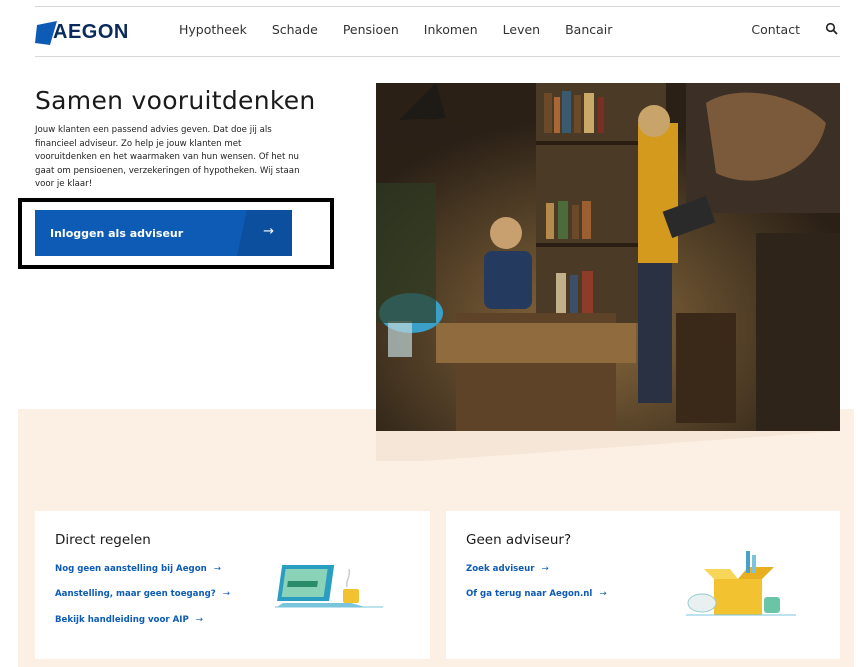 The image size is (859, 667). I want to click on logo-text: AEGON, so click(91, 32).